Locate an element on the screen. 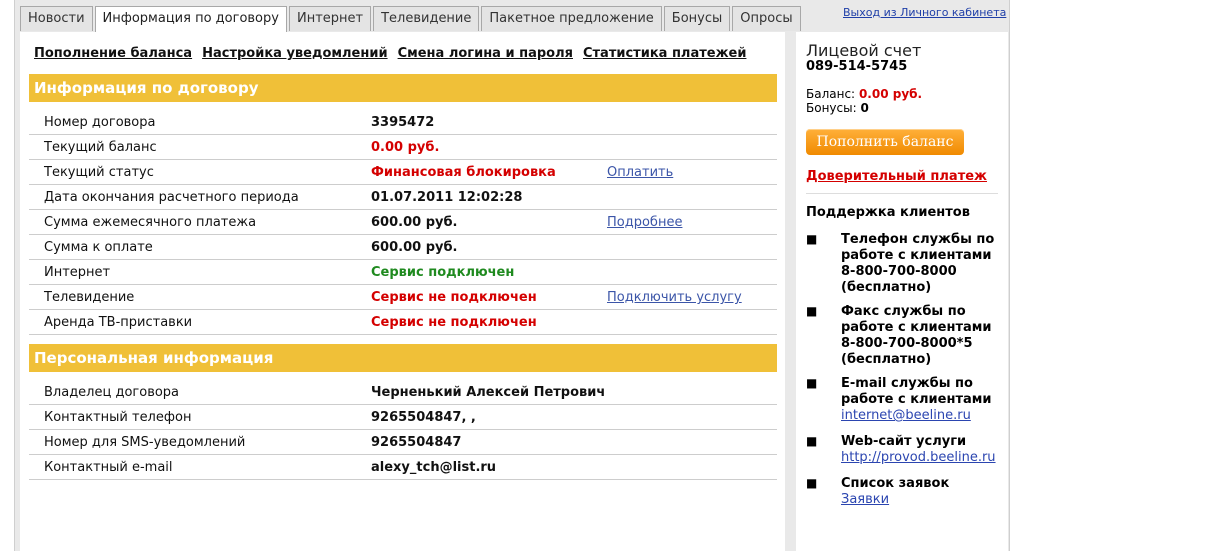 This screenshot has width=1223, height=551. divider is located at coordinates (902, 193).